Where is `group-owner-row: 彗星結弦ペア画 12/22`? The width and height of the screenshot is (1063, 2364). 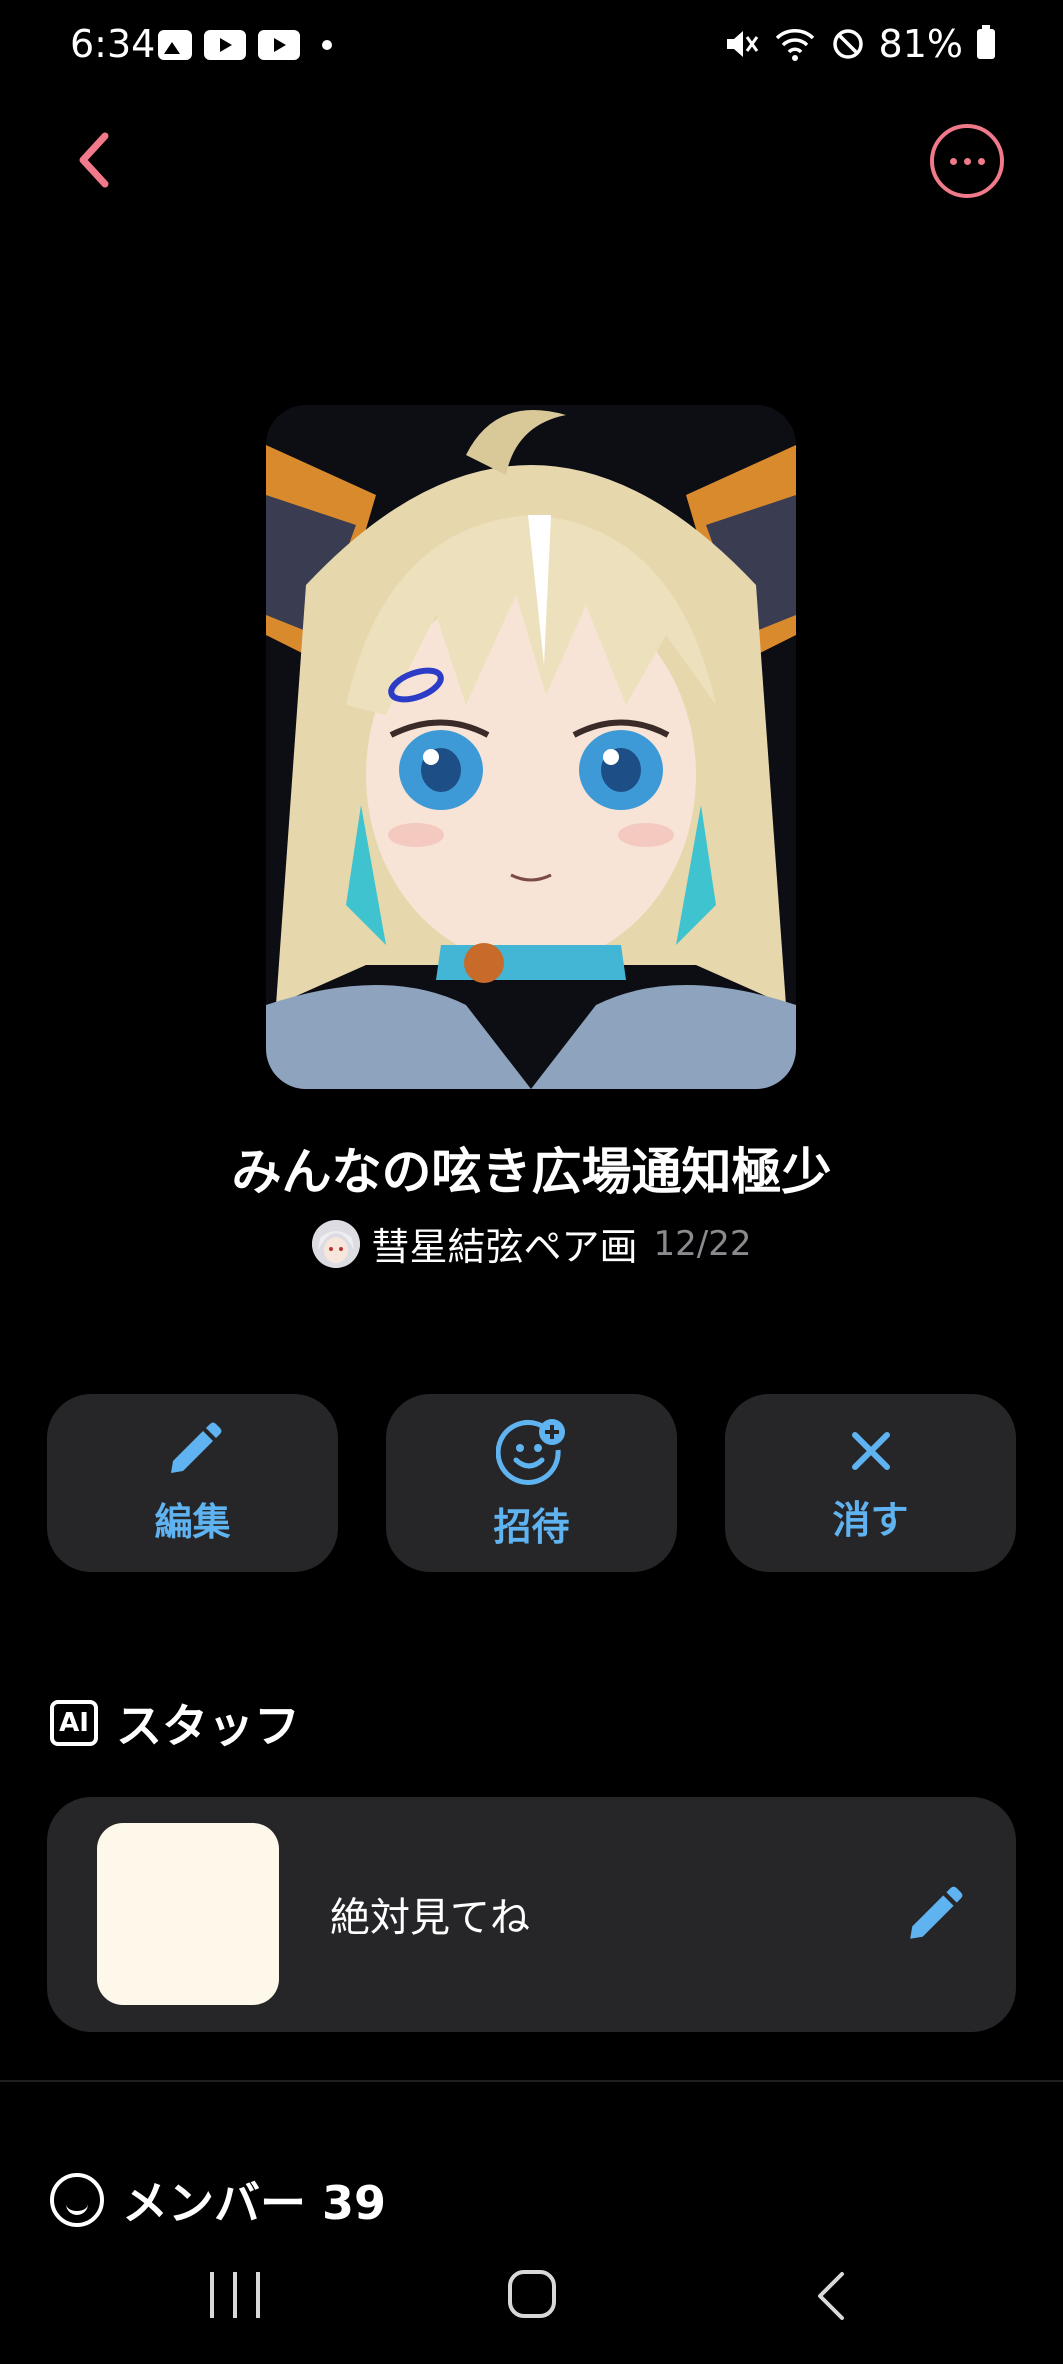 group-owner-row: 彗星結弦ペア画 12/22 is located at coordinates (531, 1243).